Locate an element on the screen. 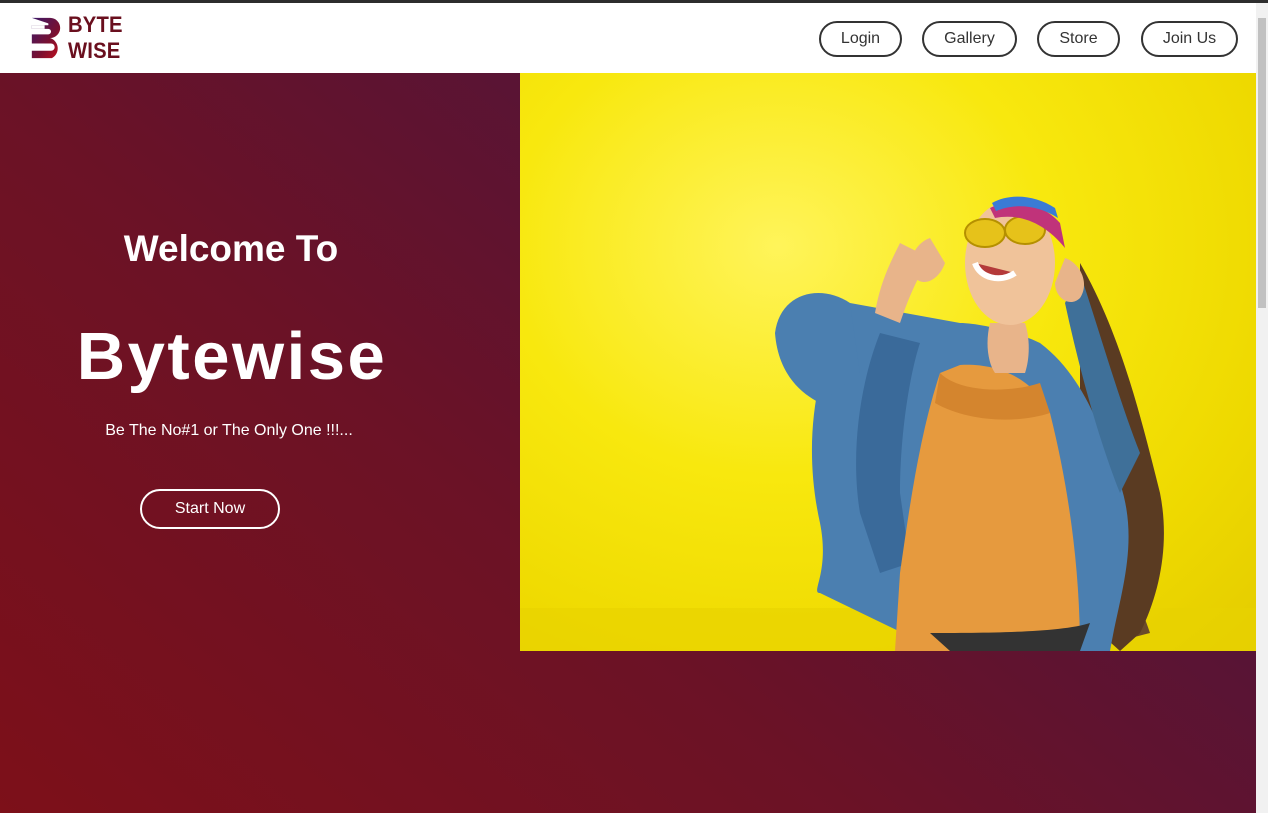 Image resolution: width=1268 pixels, height=813 pixels. navbar: BYTE WISE Login Gallery Store Join Us is located at coordinates (628, 38).